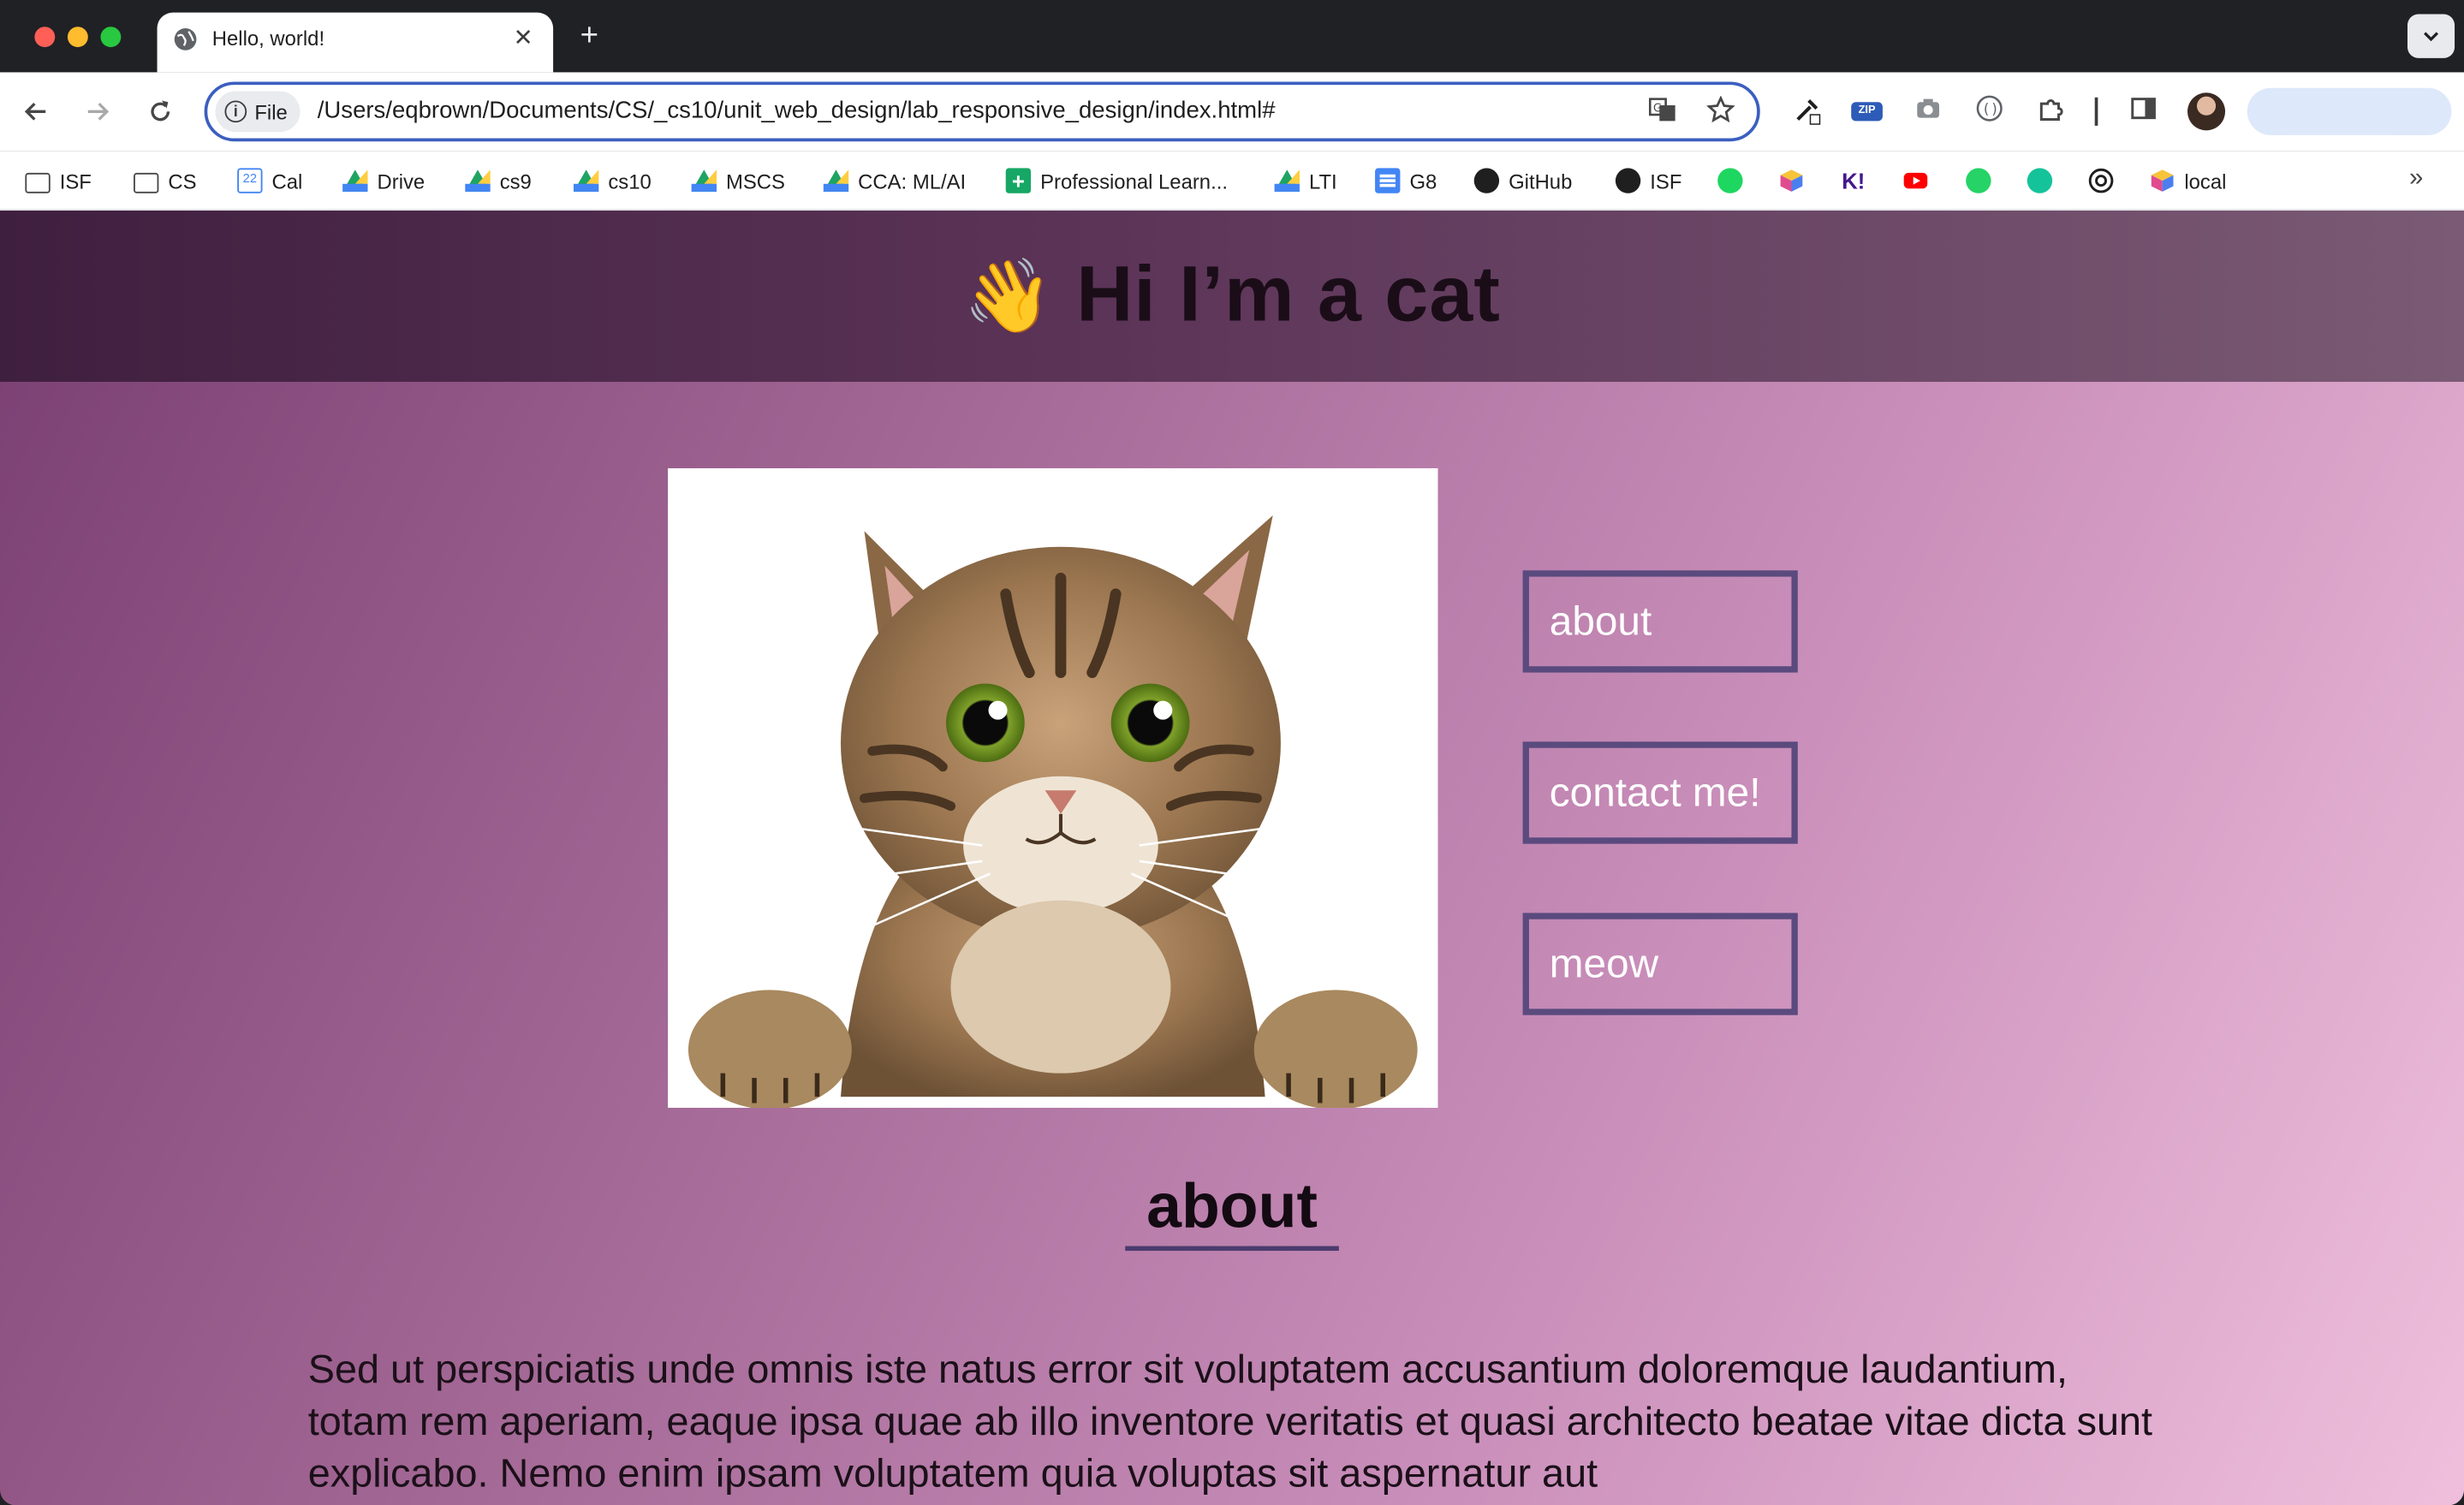  What do you see at coordinates (2096, 111) in the screenshot?
I see `toolbar-divider` at bounding box center [2096, 111].